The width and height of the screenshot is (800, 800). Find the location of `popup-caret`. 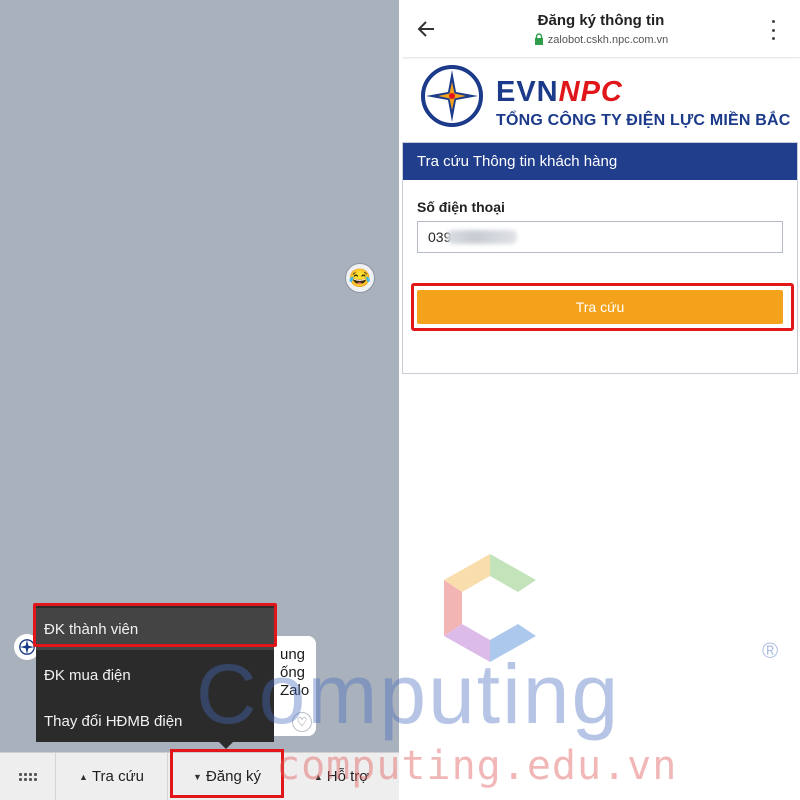

popup-caret is located at coordinates (226, 745).